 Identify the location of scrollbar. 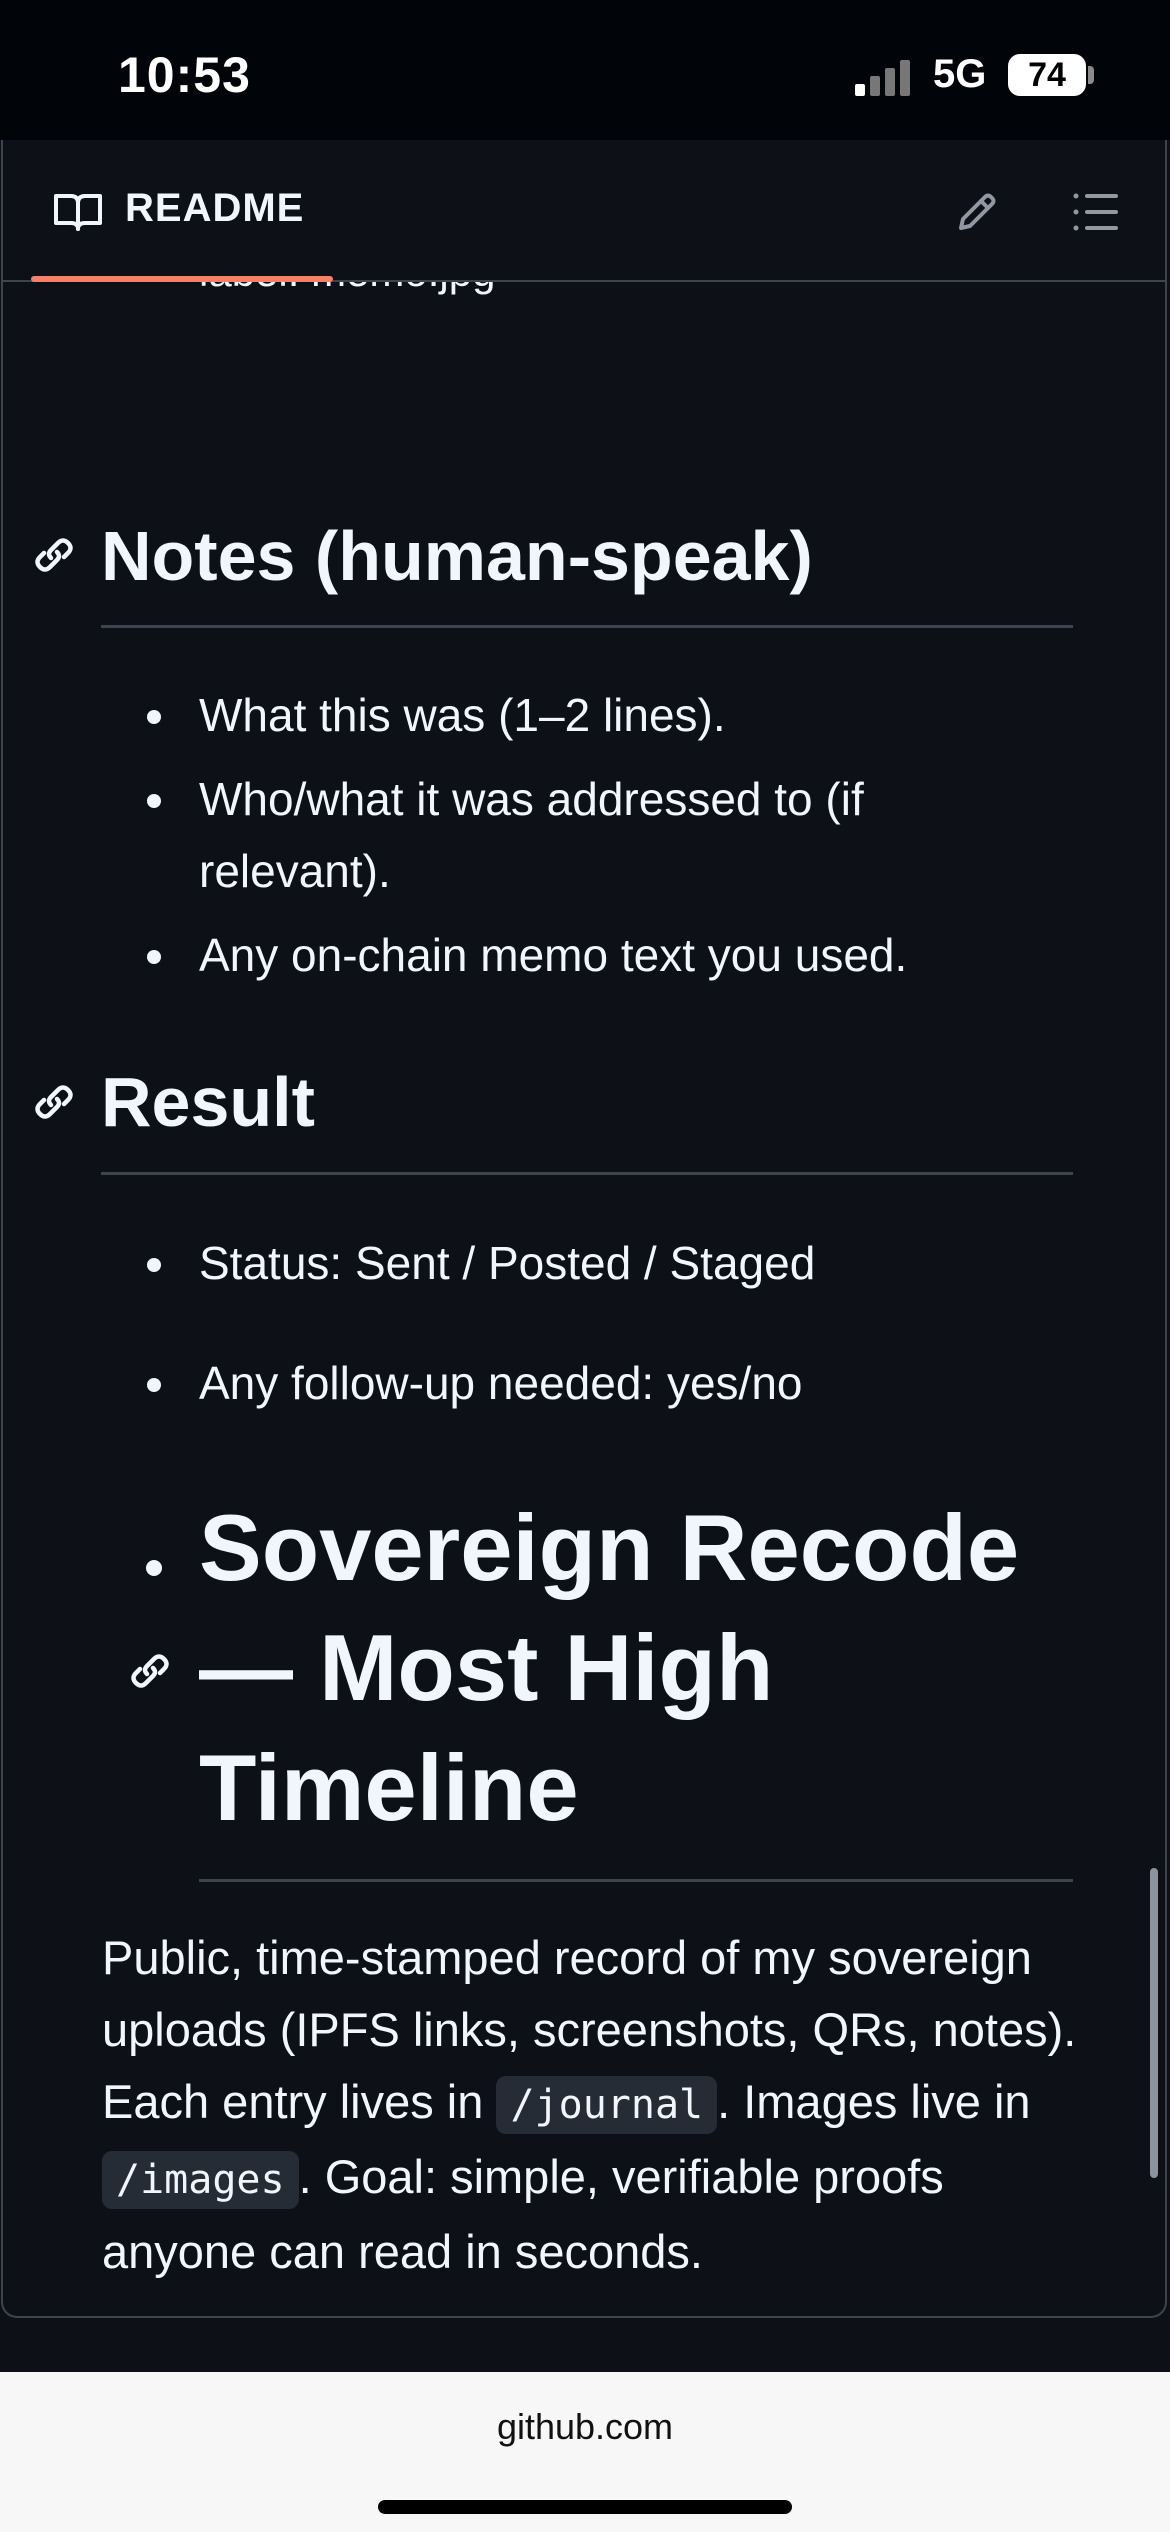
(1154, 2023).